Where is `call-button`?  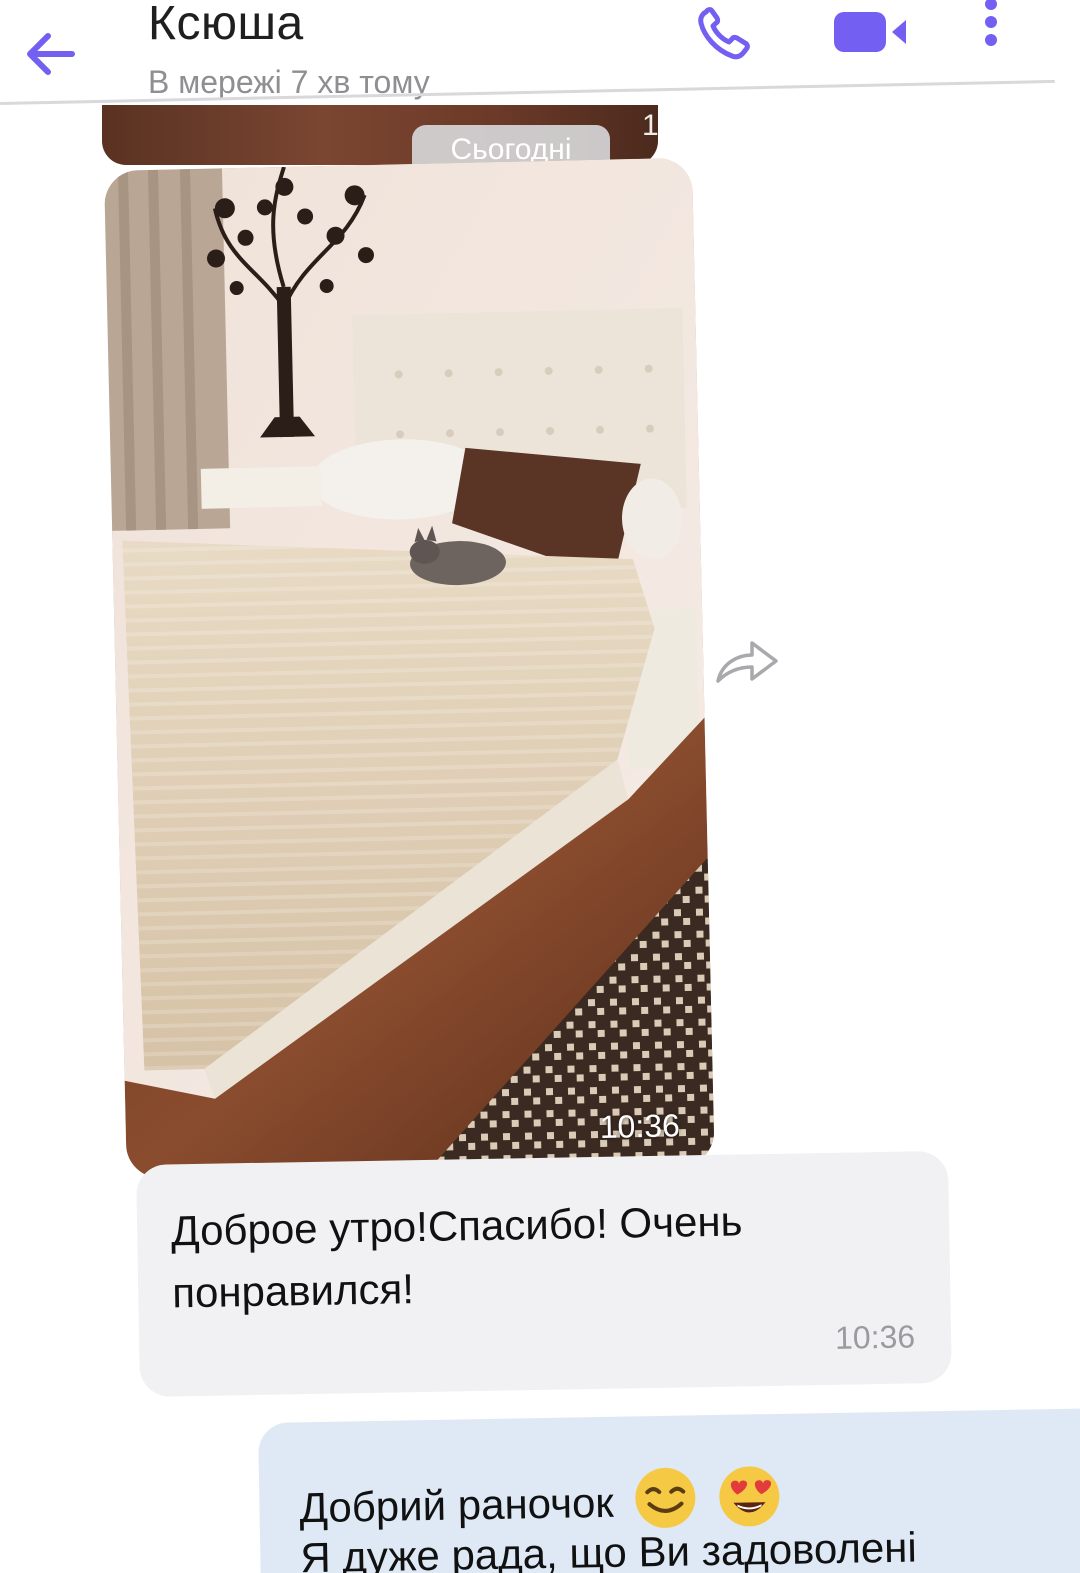
call-button is located at coordinates (724, 34).